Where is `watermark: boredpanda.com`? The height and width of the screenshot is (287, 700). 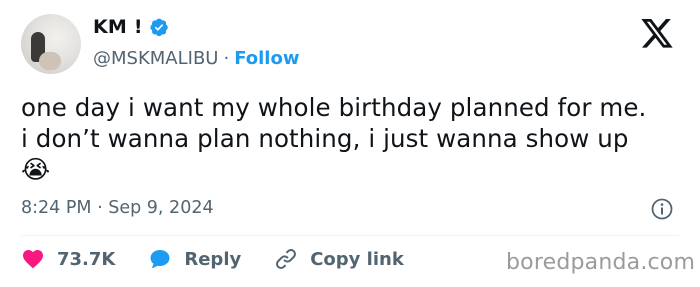
watermark: boredpanda.com is located at coordinates (601, 262).